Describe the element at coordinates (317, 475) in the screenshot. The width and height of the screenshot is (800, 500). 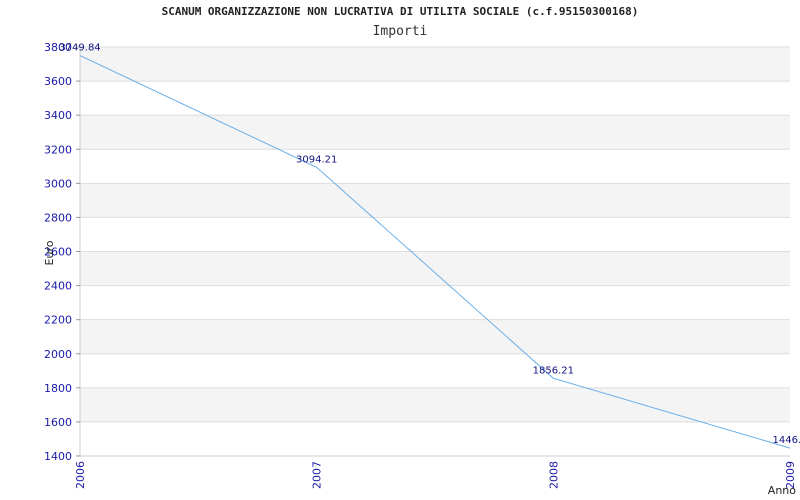
I see `x-tick-label: 2007` at that location.